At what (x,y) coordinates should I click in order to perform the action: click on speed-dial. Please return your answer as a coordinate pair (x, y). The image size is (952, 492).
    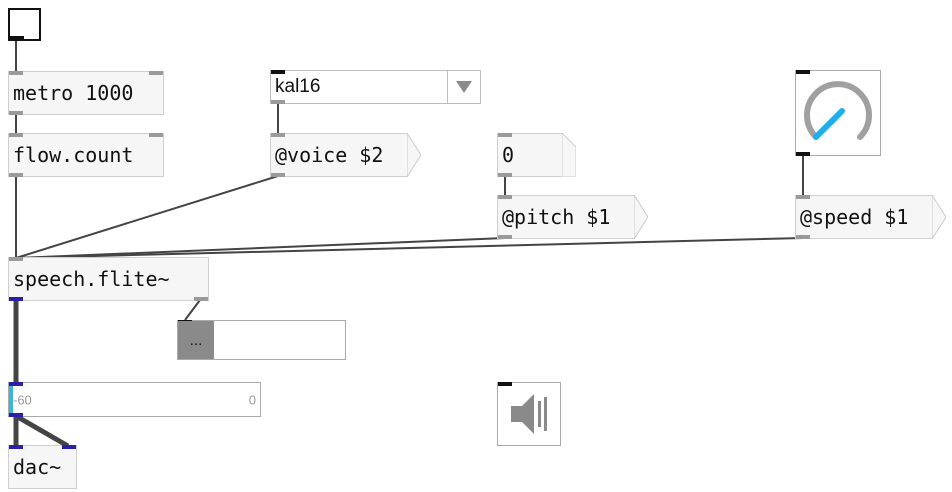
    Looking at the image, I should click on (838, 113).